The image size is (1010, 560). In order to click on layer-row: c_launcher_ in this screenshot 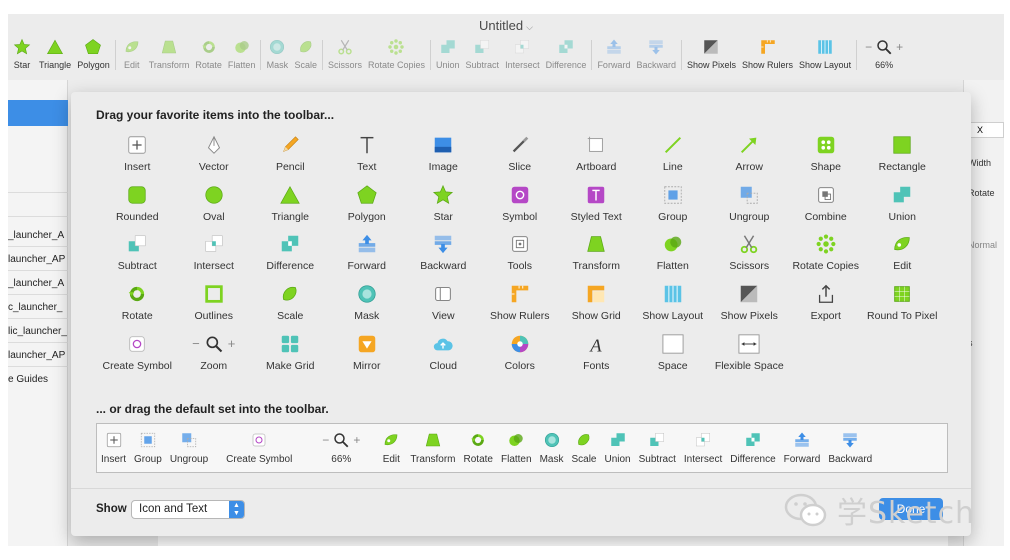, I will do `click(38, 307)`.